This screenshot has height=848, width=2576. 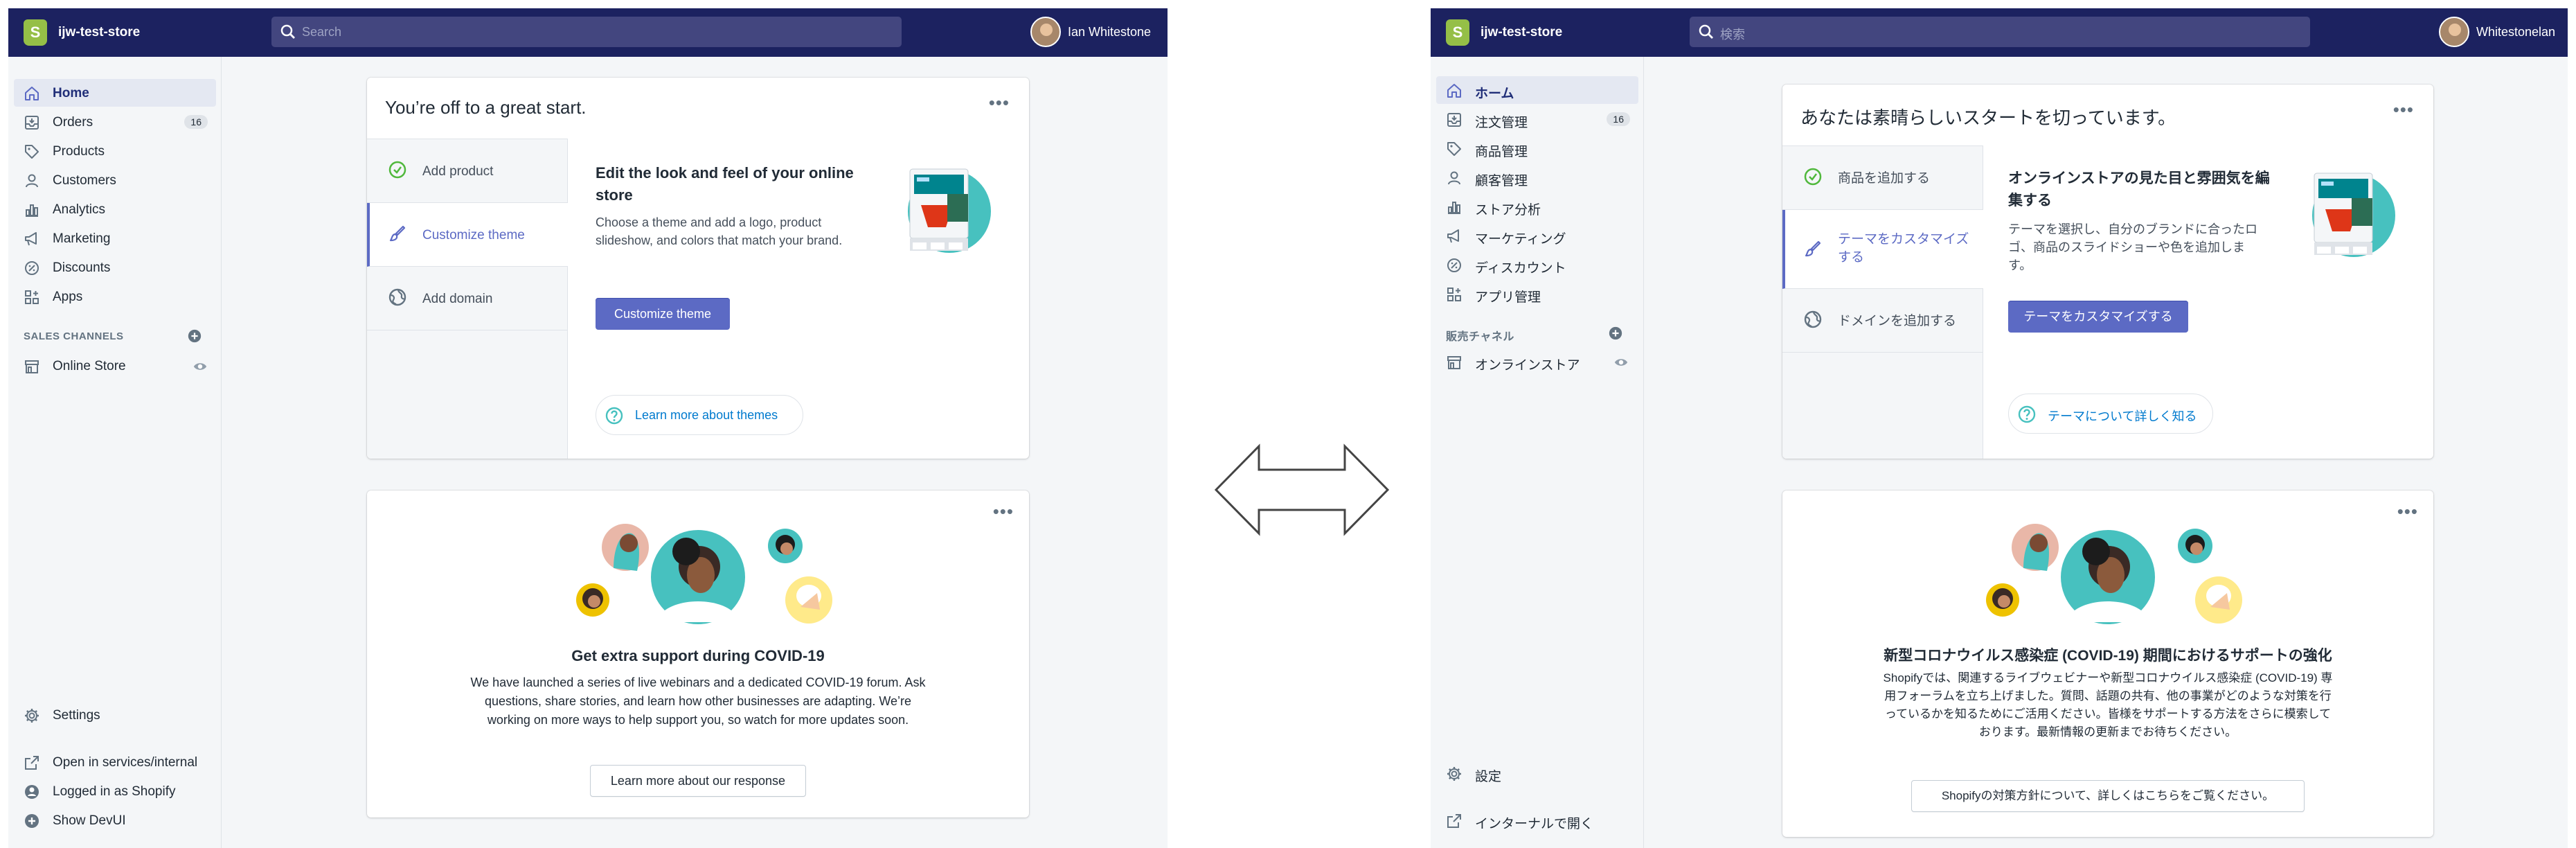 What do you see at coordinates (706, 415) in the screenshot?
I see `learn-more-label: Learn more about themes` at bounding box center [706, 415].